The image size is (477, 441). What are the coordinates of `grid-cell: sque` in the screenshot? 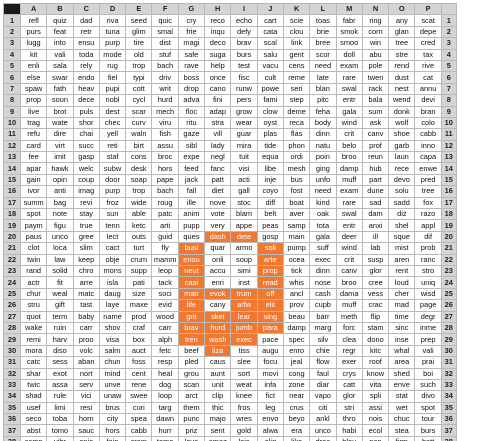 It's located at (402, 237).